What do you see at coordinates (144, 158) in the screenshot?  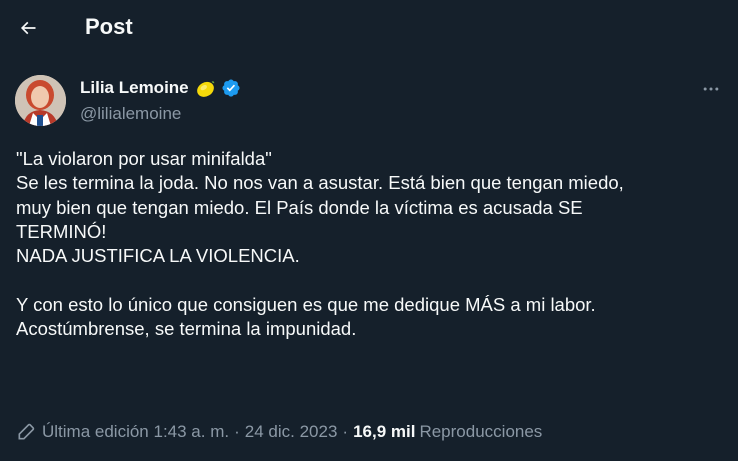 I see `post-text-line: "La violaron por usar minifalda"` at bounding box center [144, 158].